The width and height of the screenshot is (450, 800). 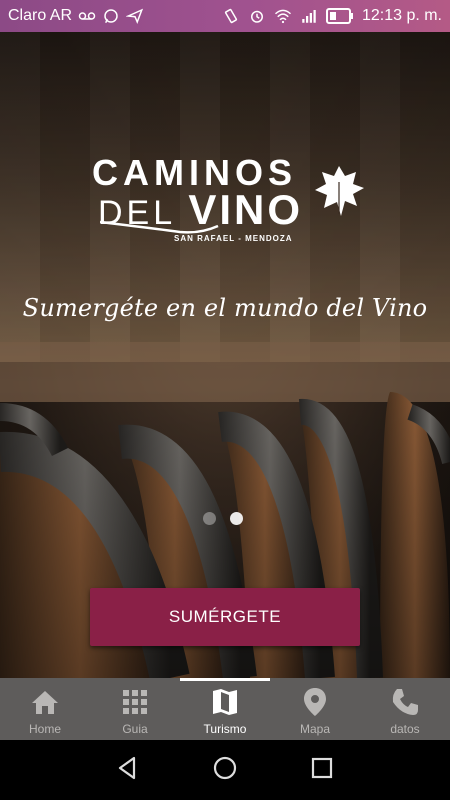 What do you see at coordinates (159, 227) in the screenshot?
I see `logo-swoosh` at bounding box center [159, 227].